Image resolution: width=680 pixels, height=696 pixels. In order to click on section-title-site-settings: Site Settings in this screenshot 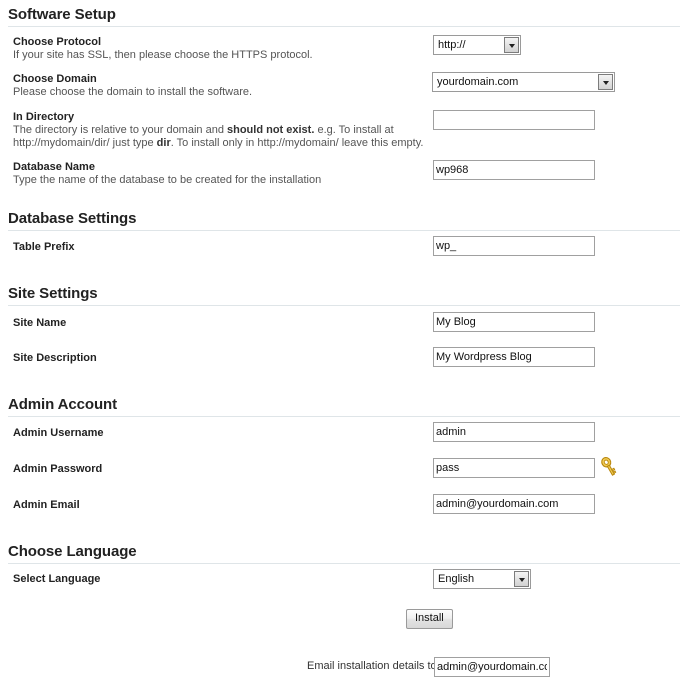, I will do `click(53, 293)`.